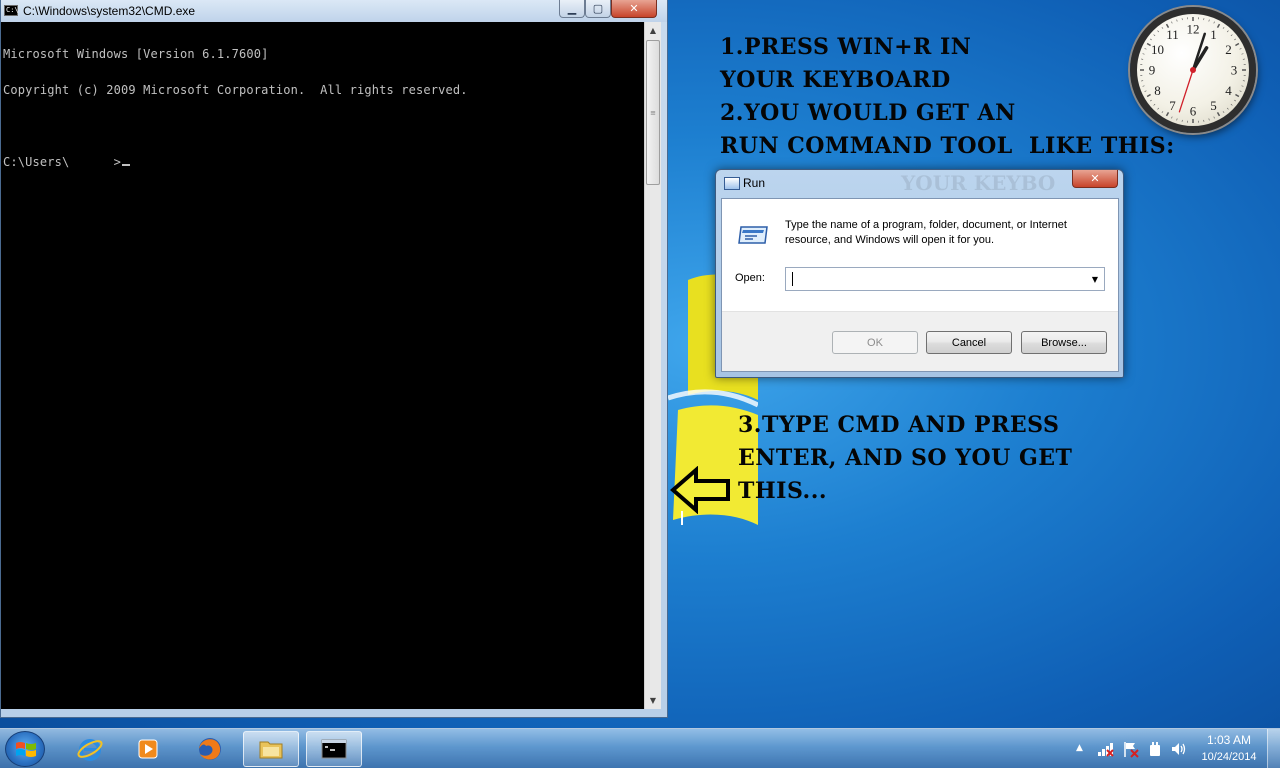 This screenshot has height=768, width=1280. Describe the element at coordinates (732, 183) in the screenshot. I see `run-icon` at that location.